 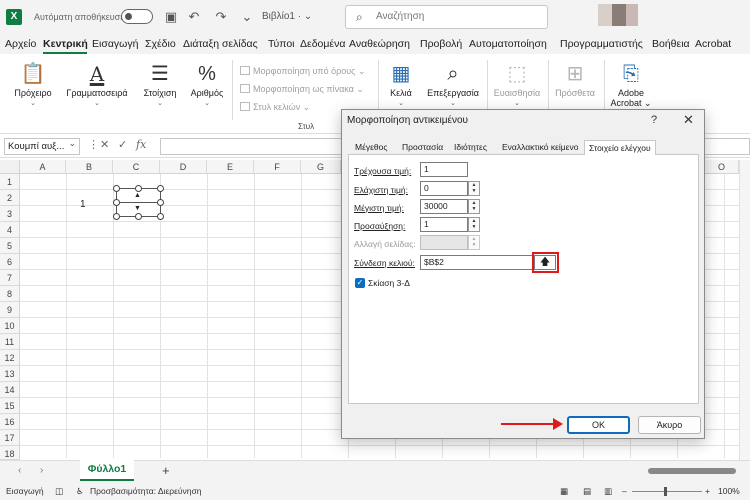 What do you see at coordinates (137, 16) in the screenshot?
I see `autosave-toggle` at bounding box center [137, 16].